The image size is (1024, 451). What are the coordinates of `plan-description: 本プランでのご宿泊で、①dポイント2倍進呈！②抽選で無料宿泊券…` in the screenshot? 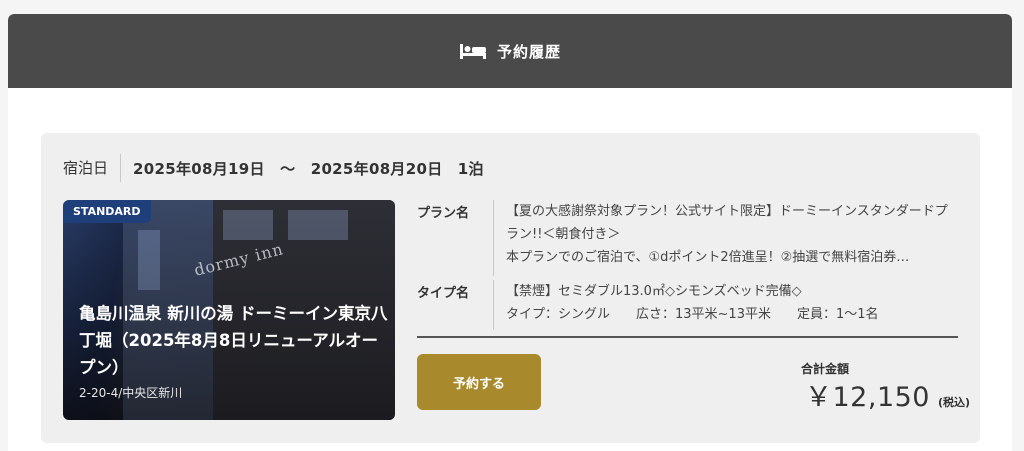 It's located at (708, 257).